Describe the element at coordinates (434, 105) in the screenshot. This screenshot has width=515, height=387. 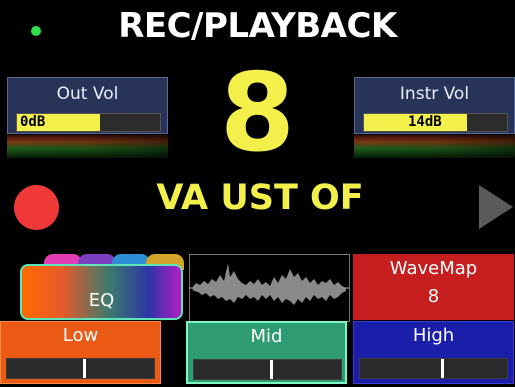
I see `instr-vol-panel: Instr Vol 14dB` at that location.